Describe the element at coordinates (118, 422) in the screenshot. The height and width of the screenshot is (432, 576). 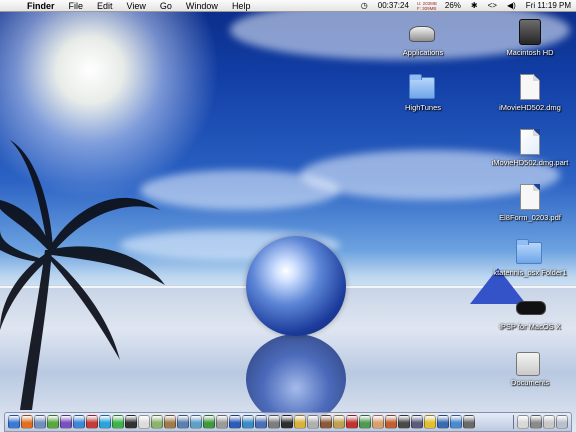
I see `green-s-icon` at that location.